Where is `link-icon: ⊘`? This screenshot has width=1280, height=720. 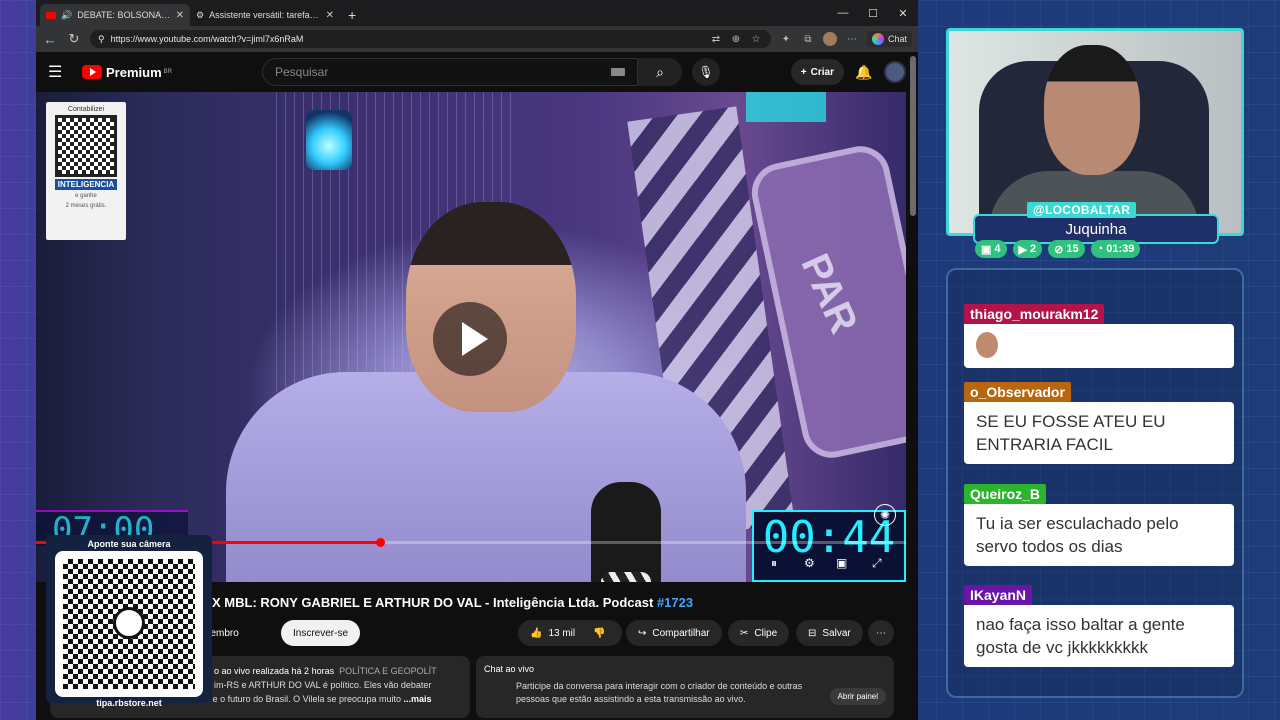 link-icon: ⊘ is located at coordinates (1059, 249).